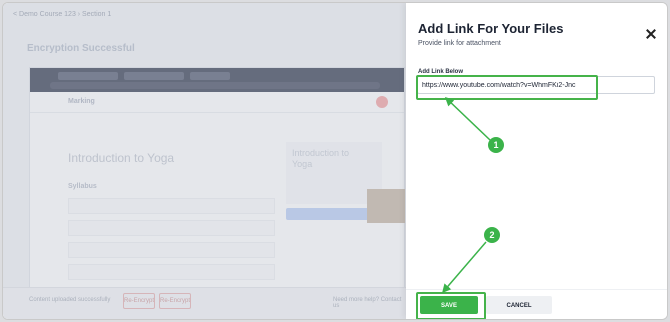 The image size is (670, 322). Describe the element at coordinates (459, 43) in the screenshot. I see `panel-subtitle: Provide link for attachment` at that location.